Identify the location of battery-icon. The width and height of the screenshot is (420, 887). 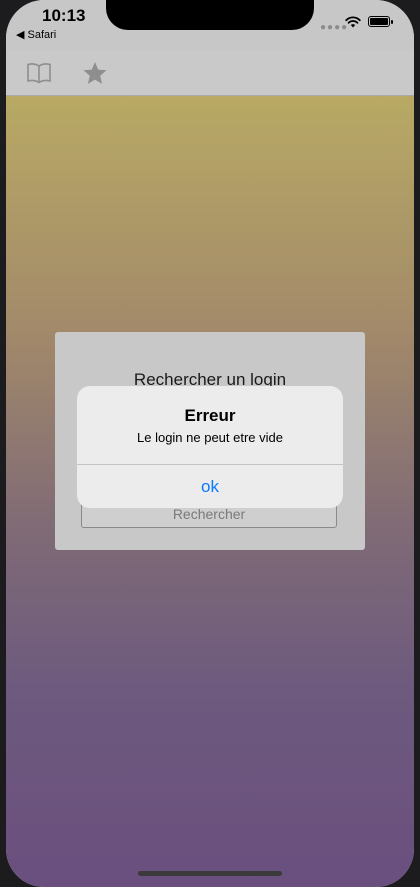
(380, 21).